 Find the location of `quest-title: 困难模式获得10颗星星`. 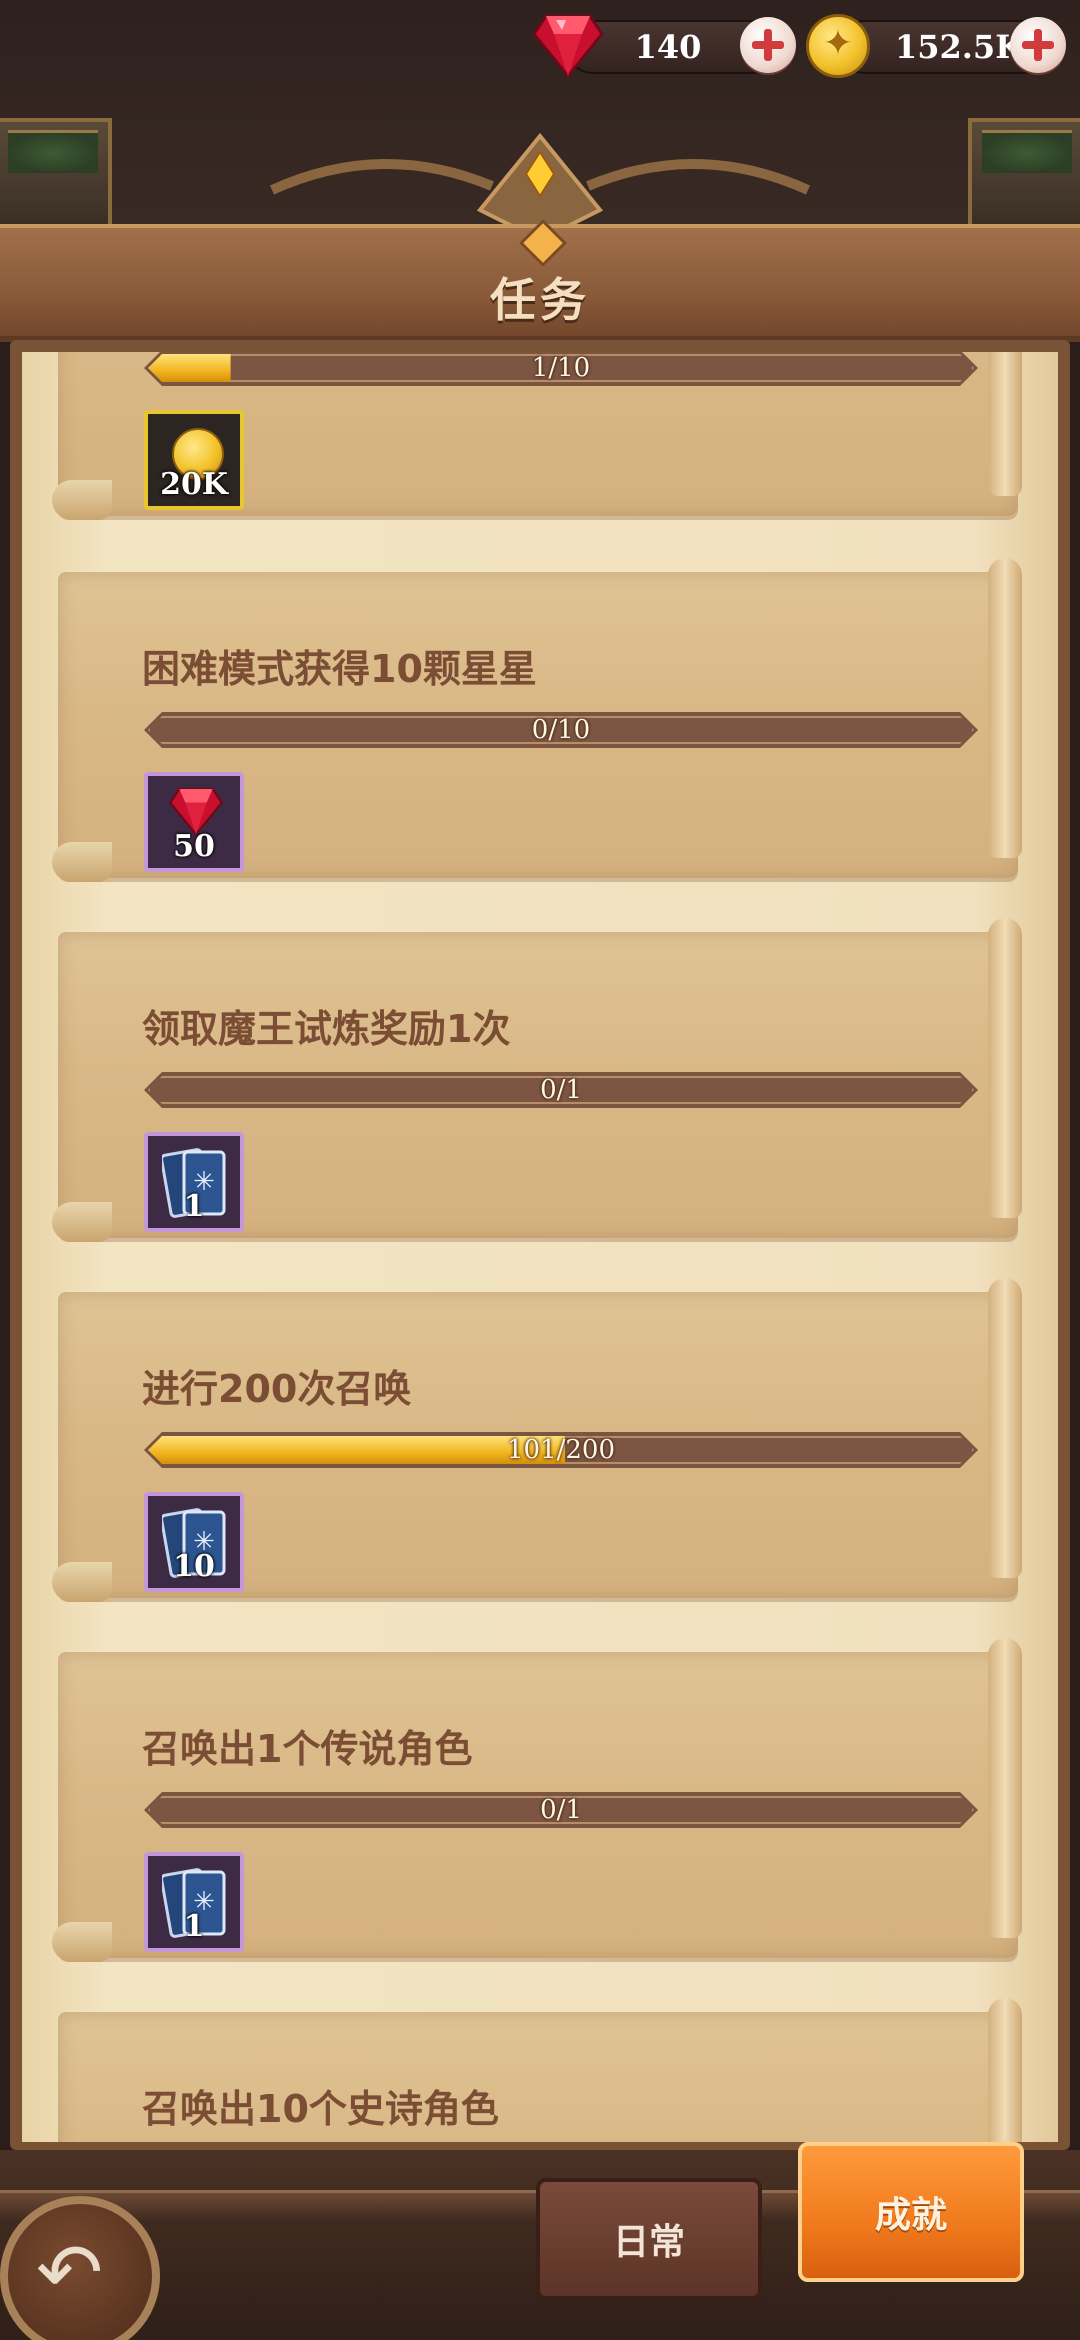

quest-title: 困难模式获得10颗星星 is located at coordinates (339, 669).